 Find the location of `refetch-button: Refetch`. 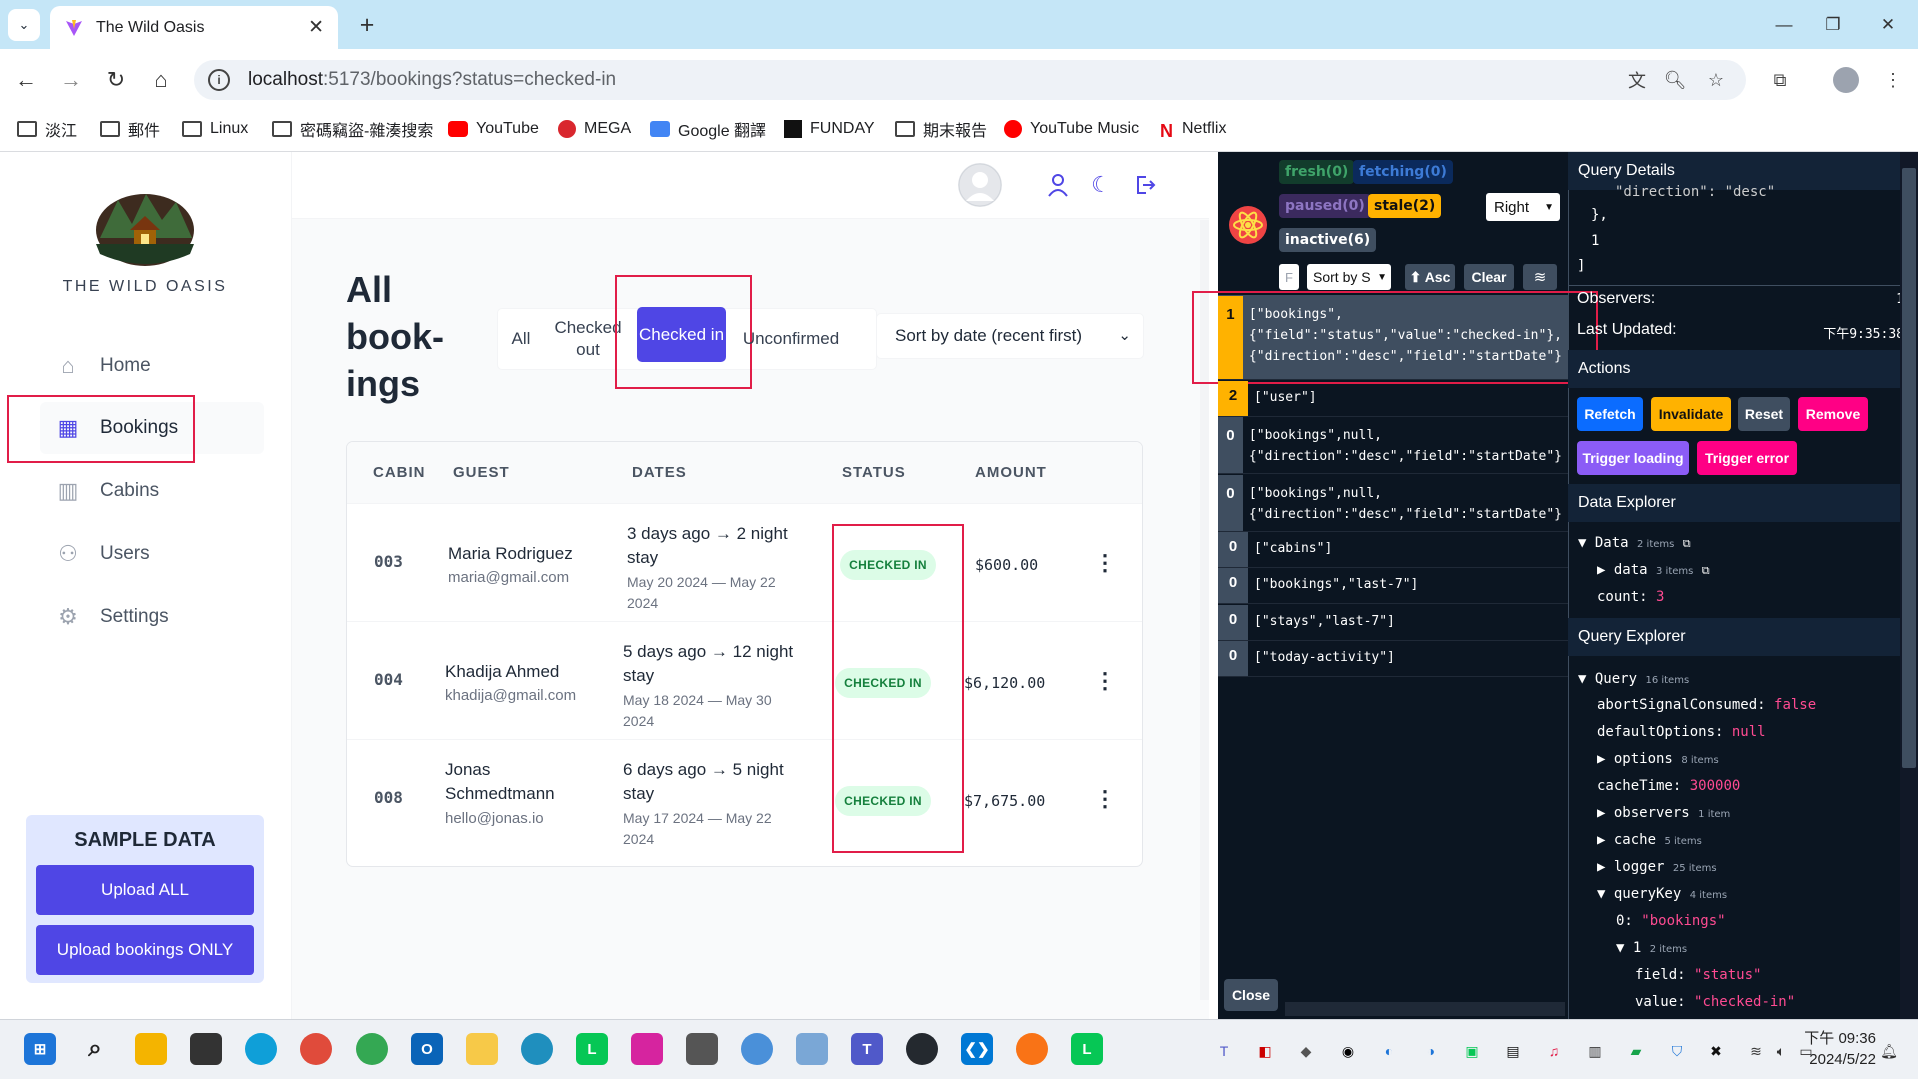

refetch-button: Refetch is located at coordinates (1610, 414).